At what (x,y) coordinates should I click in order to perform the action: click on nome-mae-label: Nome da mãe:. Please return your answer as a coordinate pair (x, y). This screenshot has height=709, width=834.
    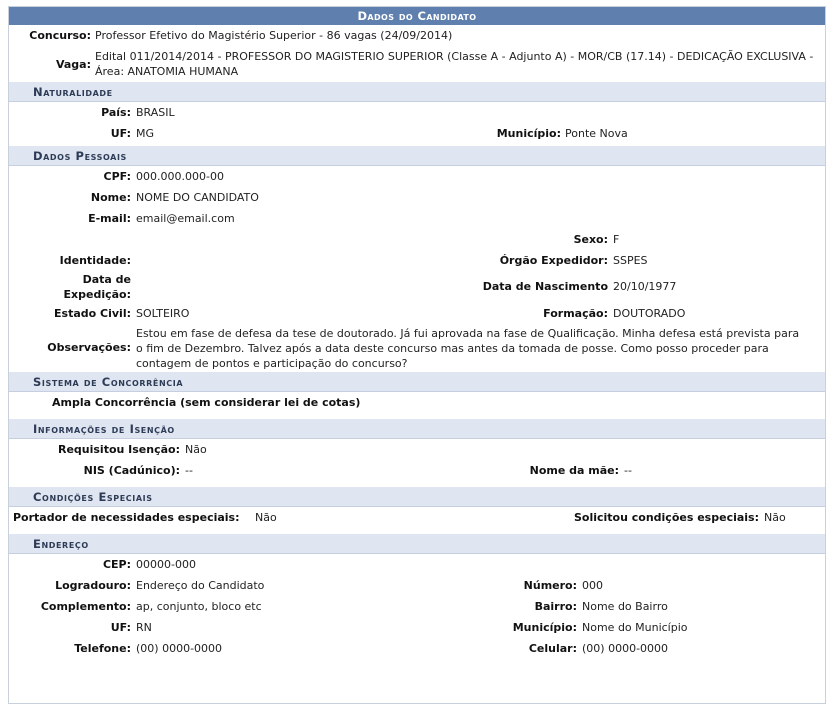
    Looking at the image, I should click on (574, 470).